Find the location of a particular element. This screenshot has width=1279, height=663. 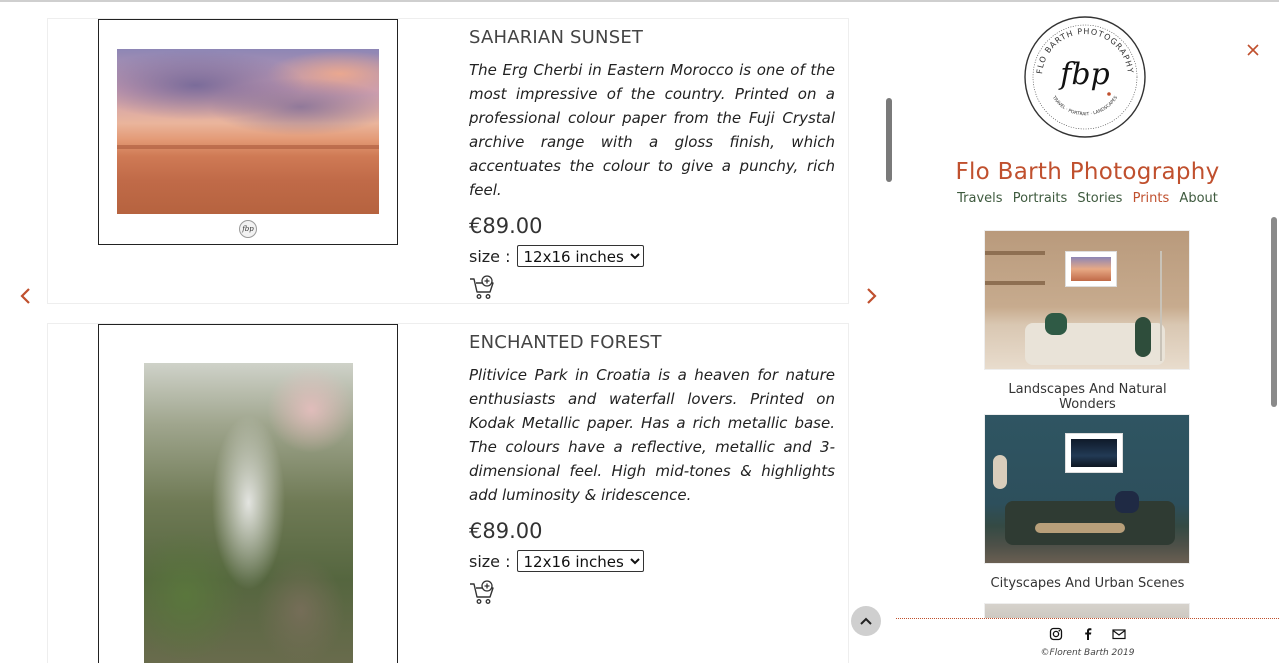

category-item is located at coordinates (1087, 610).